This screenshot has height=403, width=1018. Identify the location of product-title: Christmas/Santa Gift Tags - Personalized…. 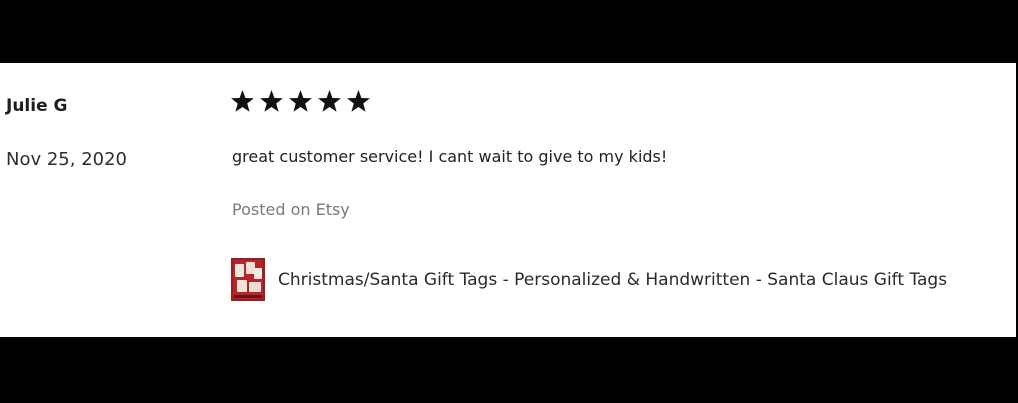
(612, 280).